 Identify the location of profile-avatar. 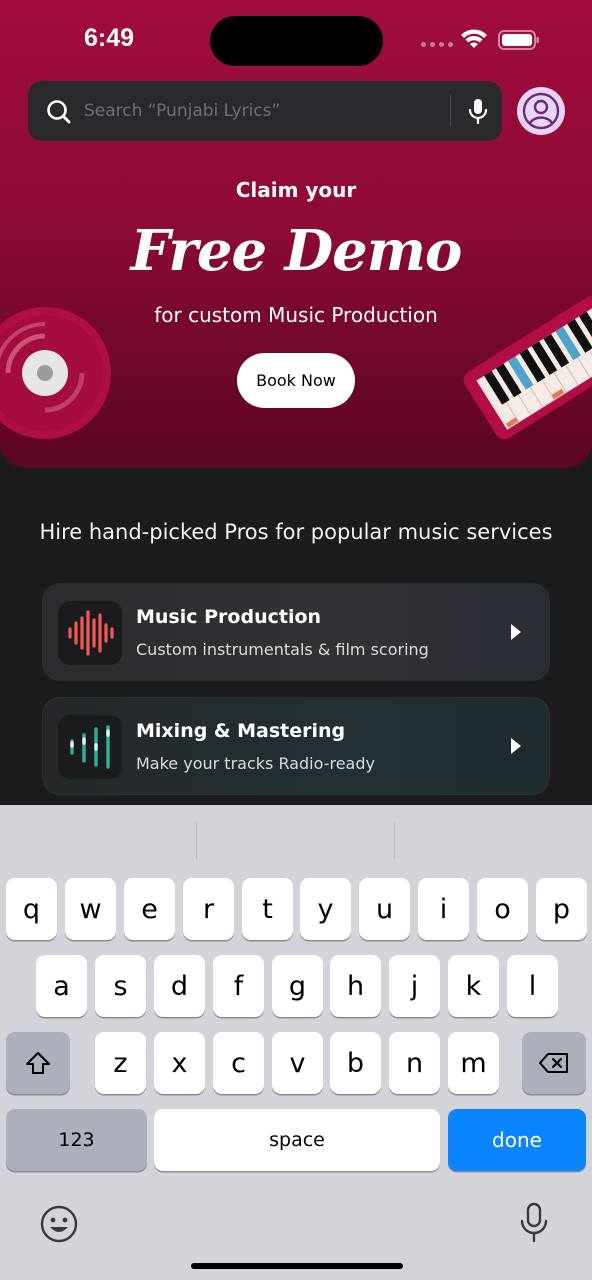
(541, 111).